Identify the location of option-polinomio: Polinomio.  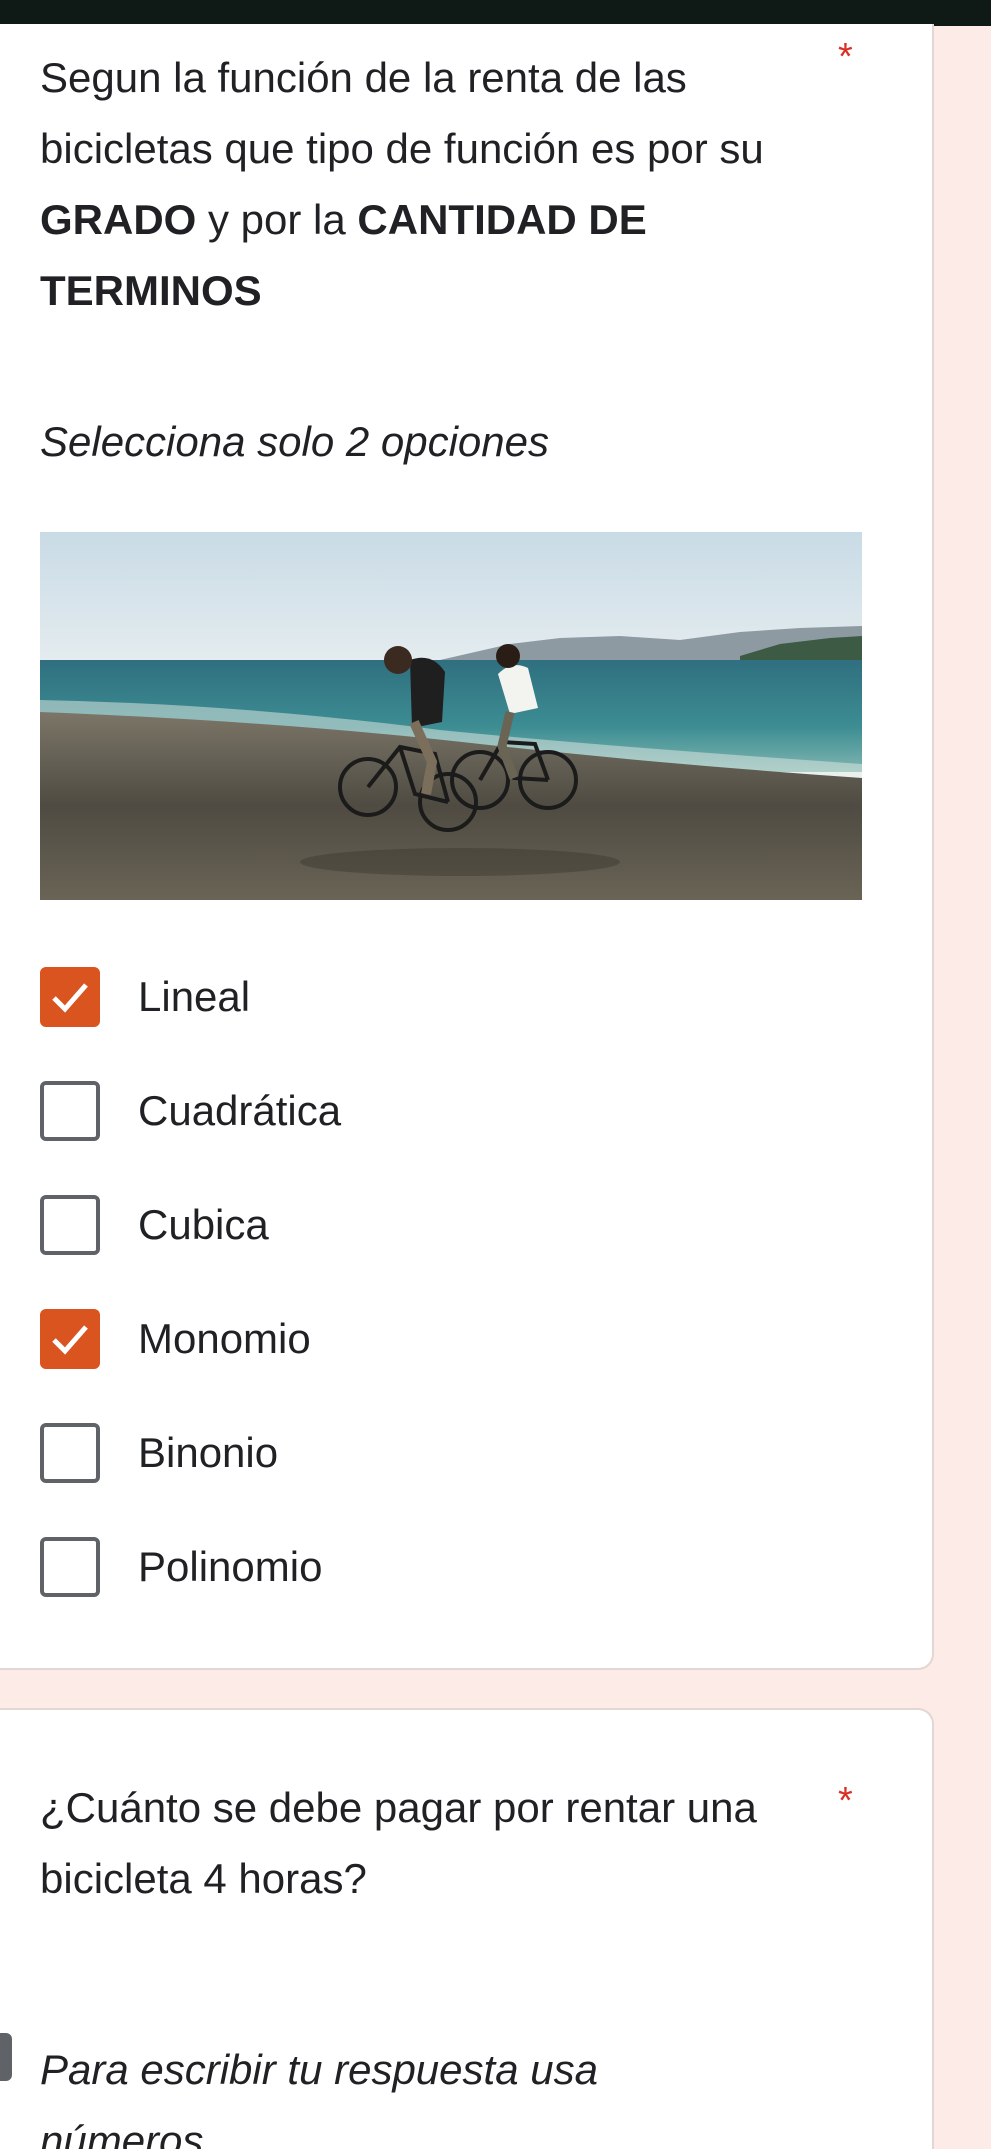
(450, 1567).